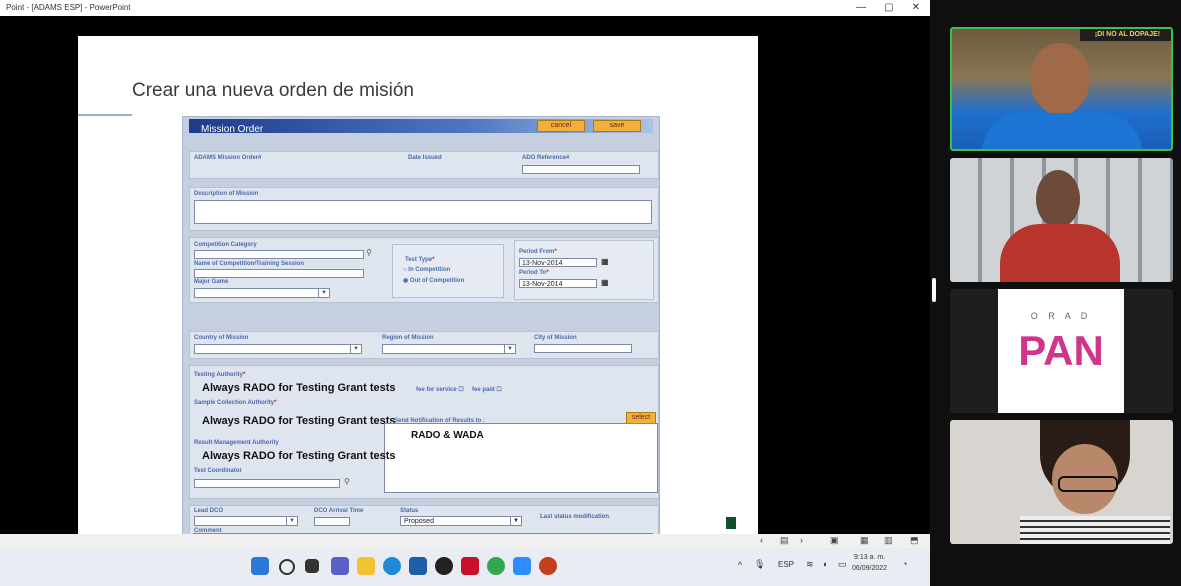 Image resolution: width=1181 pixels, height=586 pixels. What do you see at coordinates (861, 8) in the screenshot?
I see `minimize-button: —` at bounding box center [861, 8].